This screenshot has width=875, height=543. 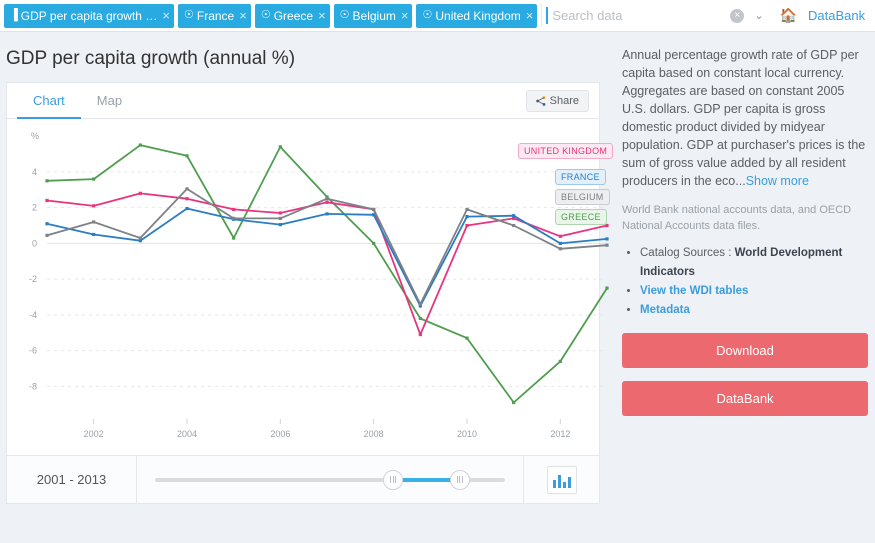 What do you see at coordinates (189, 15) in the screenshot?
I see `map-pin-icon: ☉` at bounding box center [189, 15].